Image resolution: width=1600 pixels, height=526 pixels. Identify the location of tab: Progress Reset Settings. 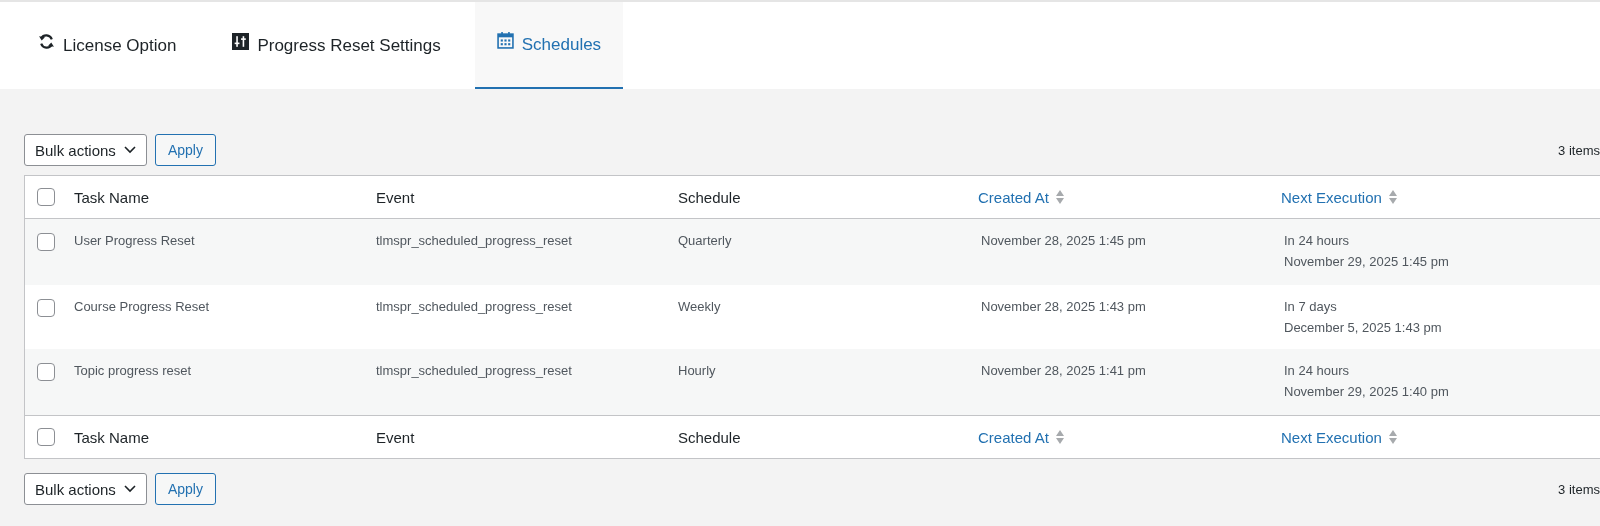
(336, 45).